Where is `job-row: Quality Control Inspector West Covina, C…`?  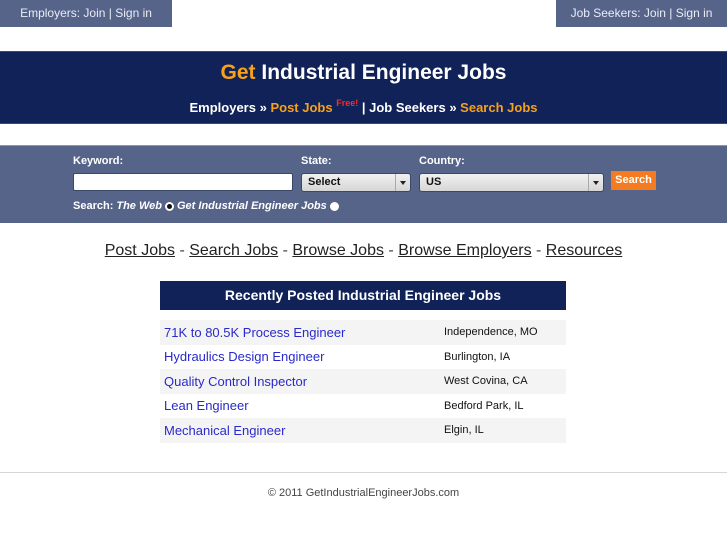
job-row: Quality Control Inspector West Covina, C… is located at coordinates (363, 381).